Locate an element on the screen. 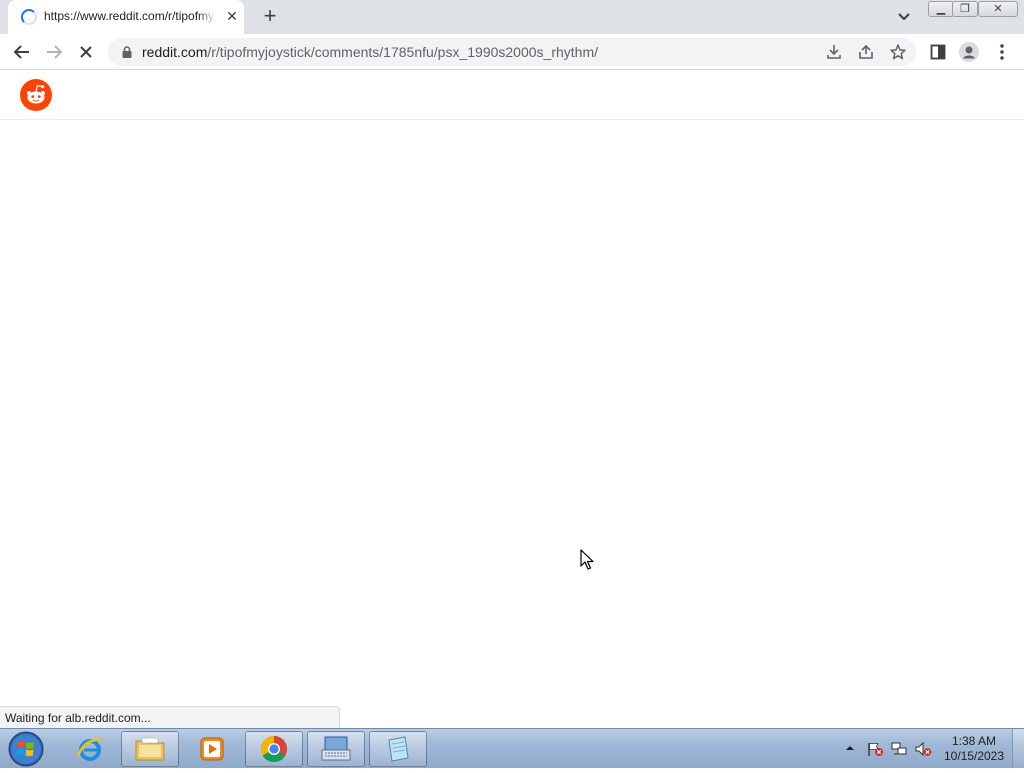 This screenshot has width=1024, height=773. volume-muted-icon is located at coordinates (923, 749).